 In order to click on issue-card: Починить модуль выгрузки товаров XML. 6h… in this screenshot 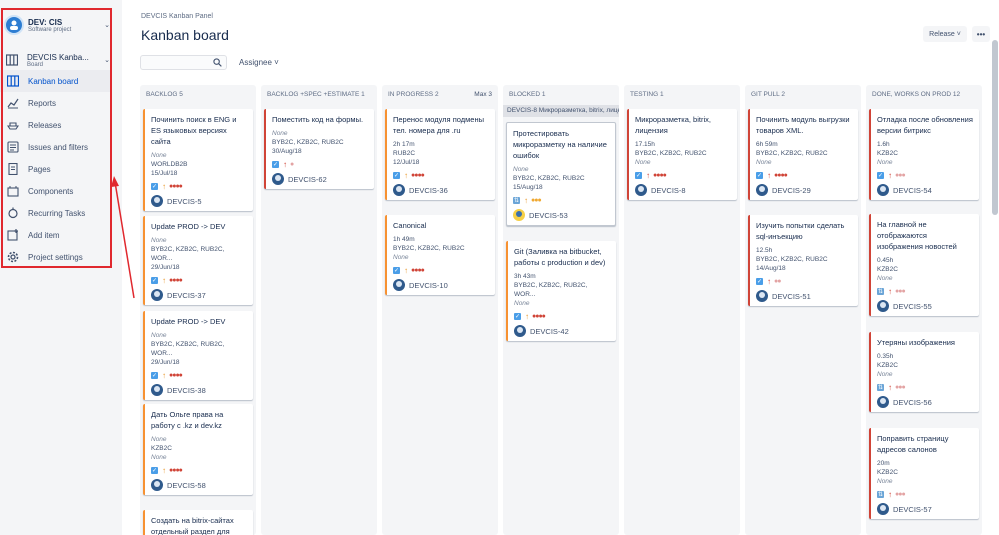, I will do `click(803, 154)`.